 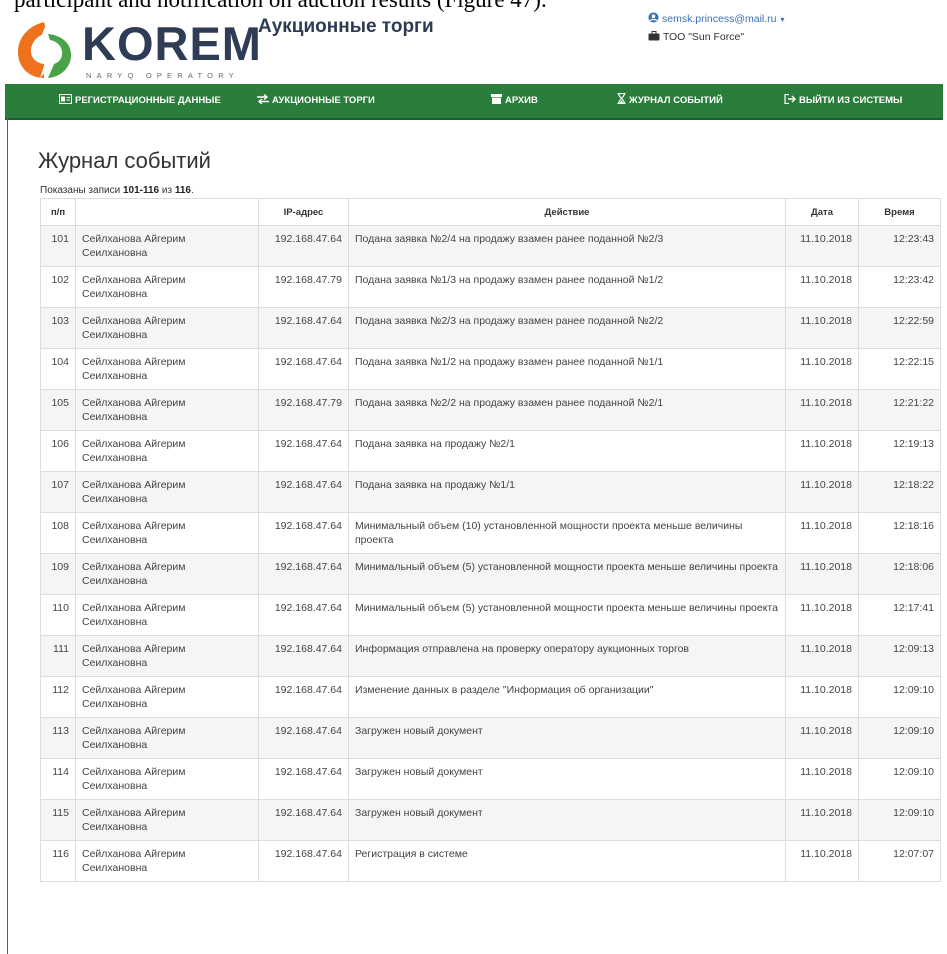 I want to click on nav-archive: АРХИВ, so click(x=514, y=101).